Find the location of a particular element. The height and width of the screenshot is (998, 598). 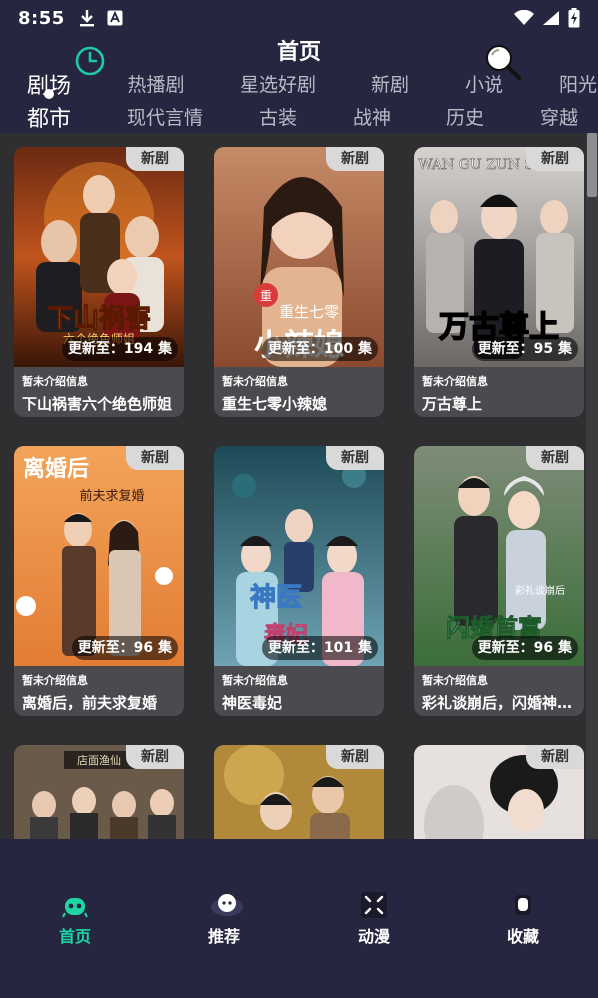

subtab-history: 历史 is located at coordinates (465, 116).